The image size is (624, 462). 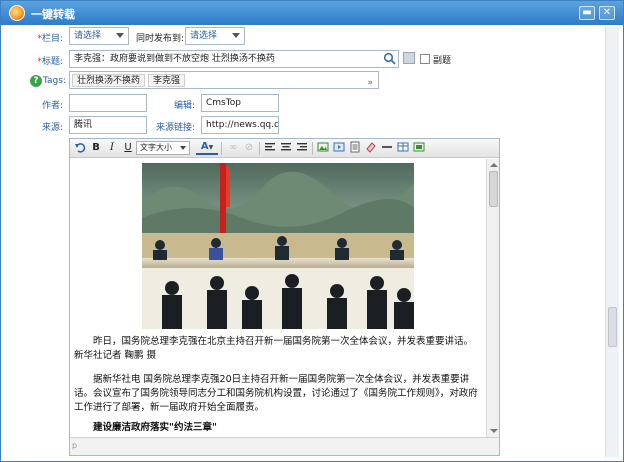 What do you see at coordinates (88, 36) in the screenshot?
I see `column-select-value: 请选择` at bounding box center [88, 36].